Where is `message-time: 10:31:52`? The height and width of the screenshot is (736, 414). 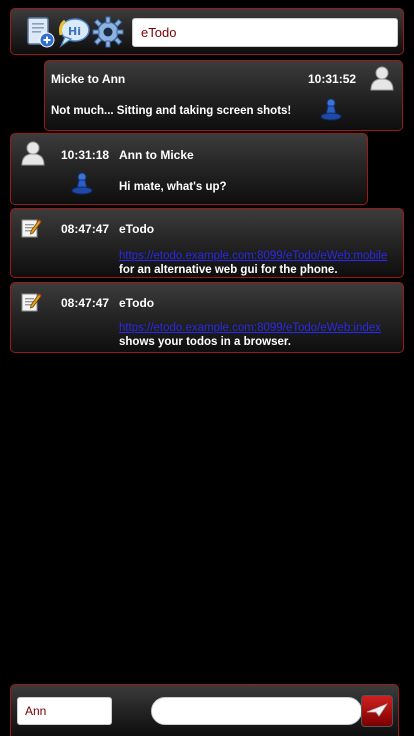
message-time: 10:31:52 is located at coordinates (332, 79).